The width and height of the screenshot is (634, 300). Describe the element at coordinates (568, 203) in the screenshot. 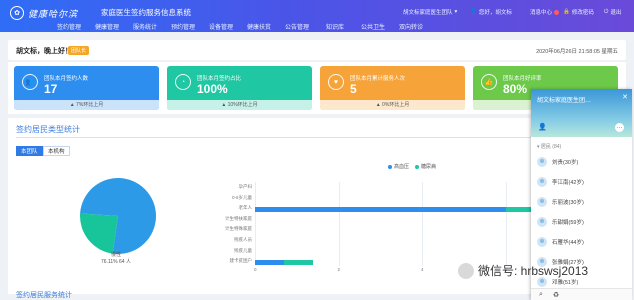

I see `contact-name: 乐丽波(30岁)` at that location.